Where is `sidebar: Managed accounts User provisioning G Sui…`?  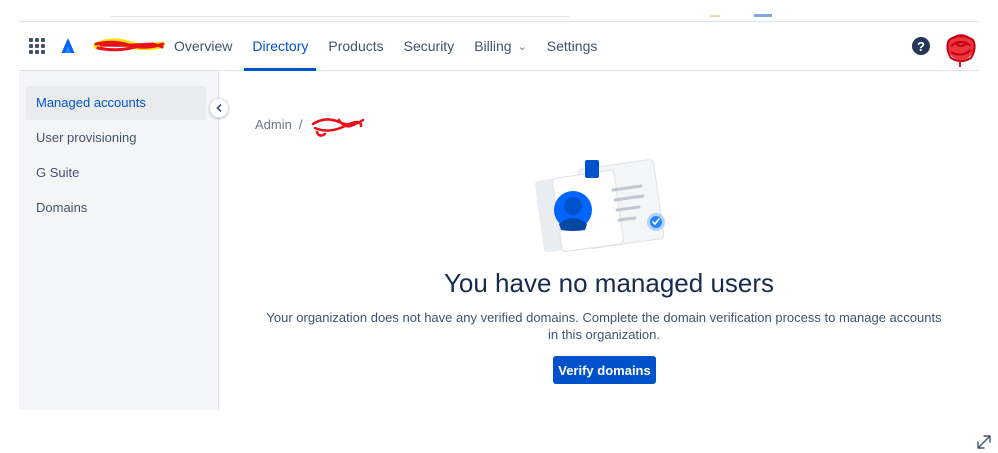 sidebar: Managed accounts User provisioning G Sui… is located at coordinates (119, 240).